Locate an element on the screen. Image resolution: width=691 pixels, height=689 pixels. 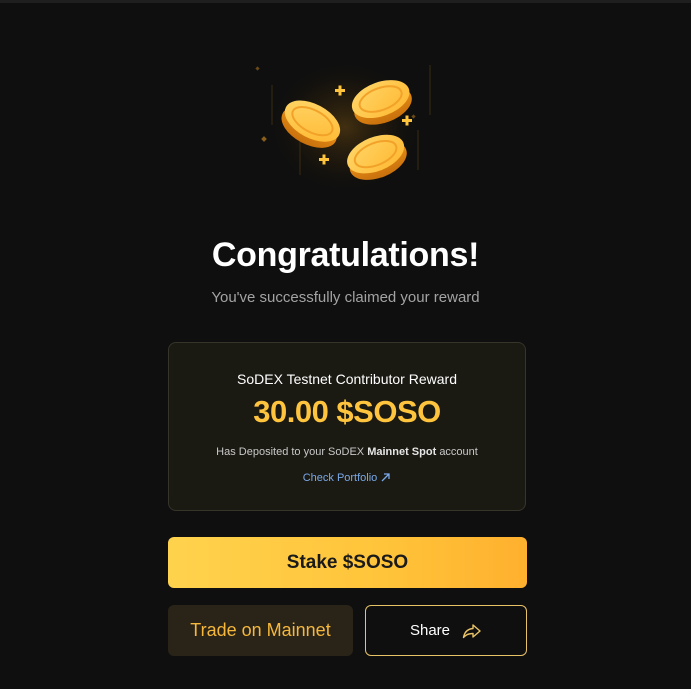
deposit-prefix: Has Deposited to your SoDEX is located at coordinates (290, 452).